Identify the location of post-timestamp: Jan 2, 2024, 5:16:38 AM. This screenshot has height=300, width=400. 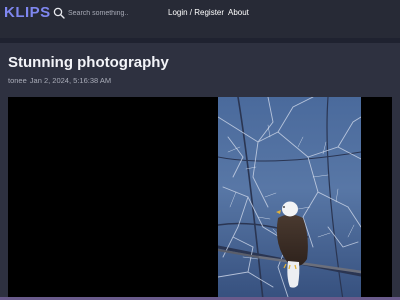
(70, 80).